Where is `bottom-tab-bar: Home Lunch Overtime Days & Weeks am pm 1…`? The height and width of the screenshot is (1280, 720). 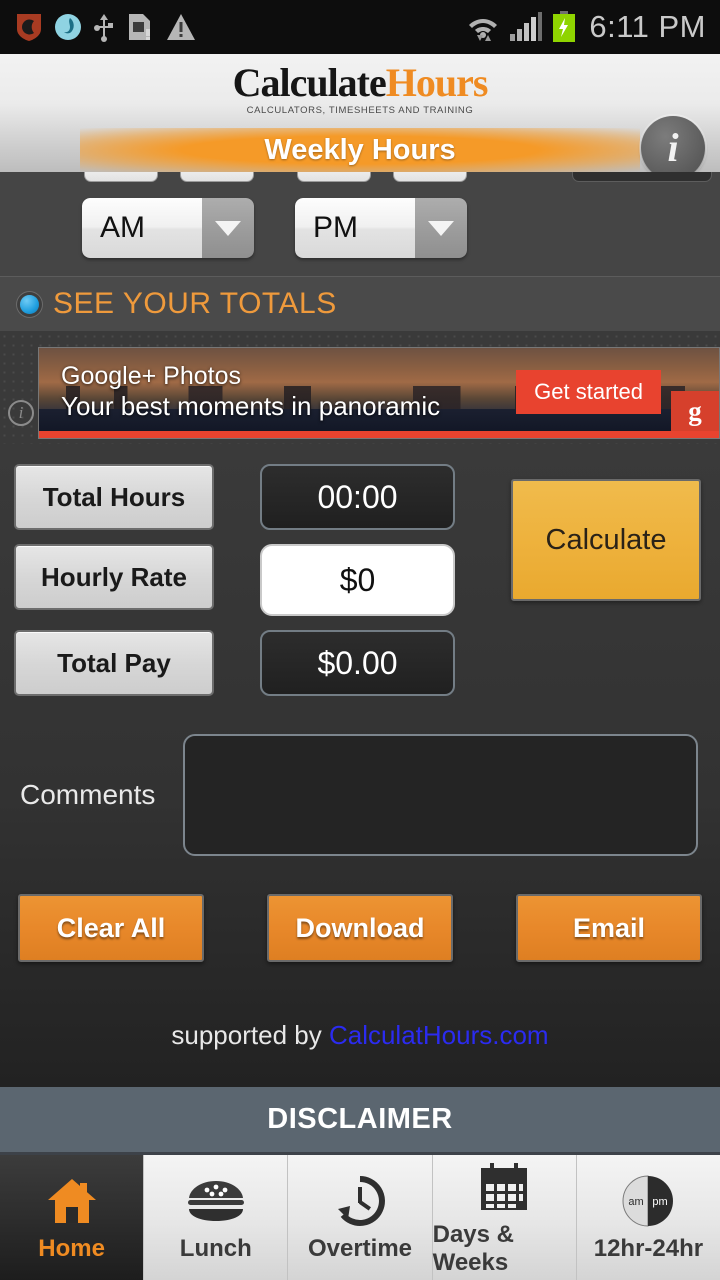
bottom-tab-bar: Home Lunch Overtime Days & Weeks am pm 1… is located at coordinates (360, 1217).